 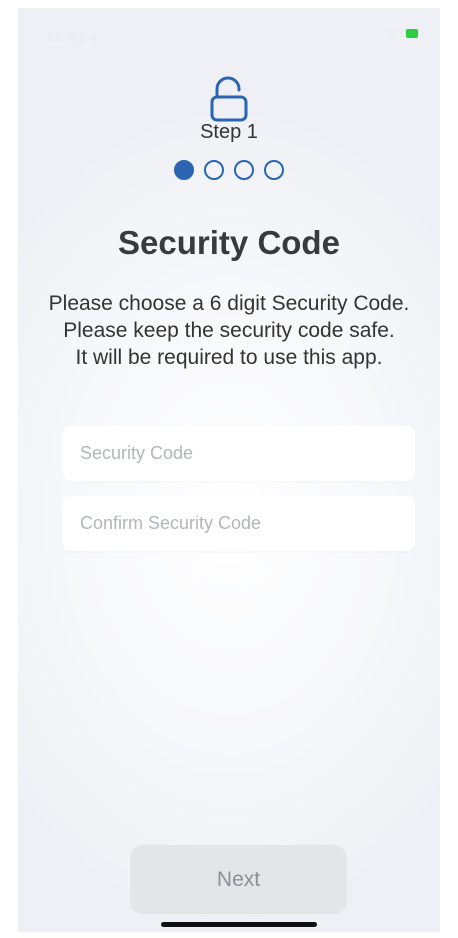 What do you see at coordinates (229, 99) in the screenshot?
I see `lock-open-icon` at bounding box center [229, 99].